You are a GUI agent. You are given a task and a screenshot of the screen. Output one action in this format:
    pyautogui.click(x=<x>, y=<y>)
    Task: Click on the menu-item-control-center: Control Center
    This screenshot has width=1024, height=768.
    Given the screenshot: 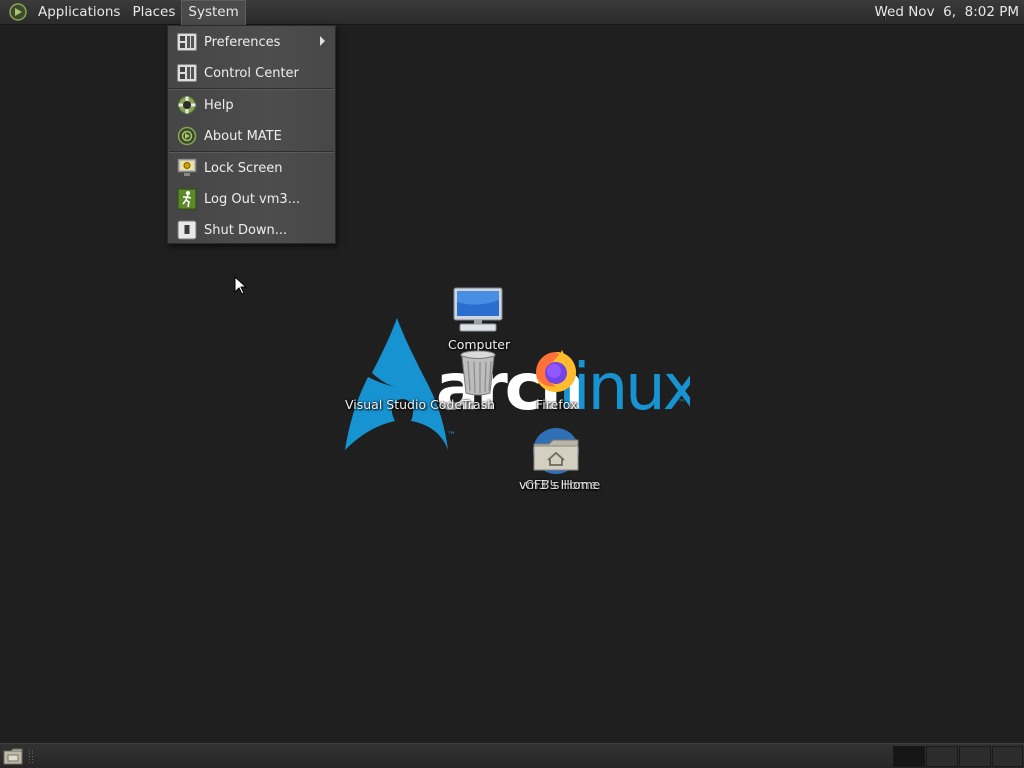 What is the action you would take?
    pyautogui.click(x=251, y=73)
    